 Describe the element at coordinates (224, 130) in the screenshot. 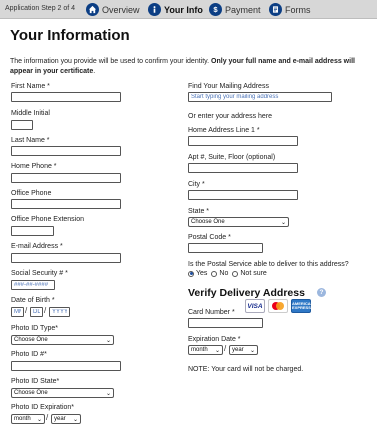

I see `address-line1-label: Home Address Line 1 *` at that location.